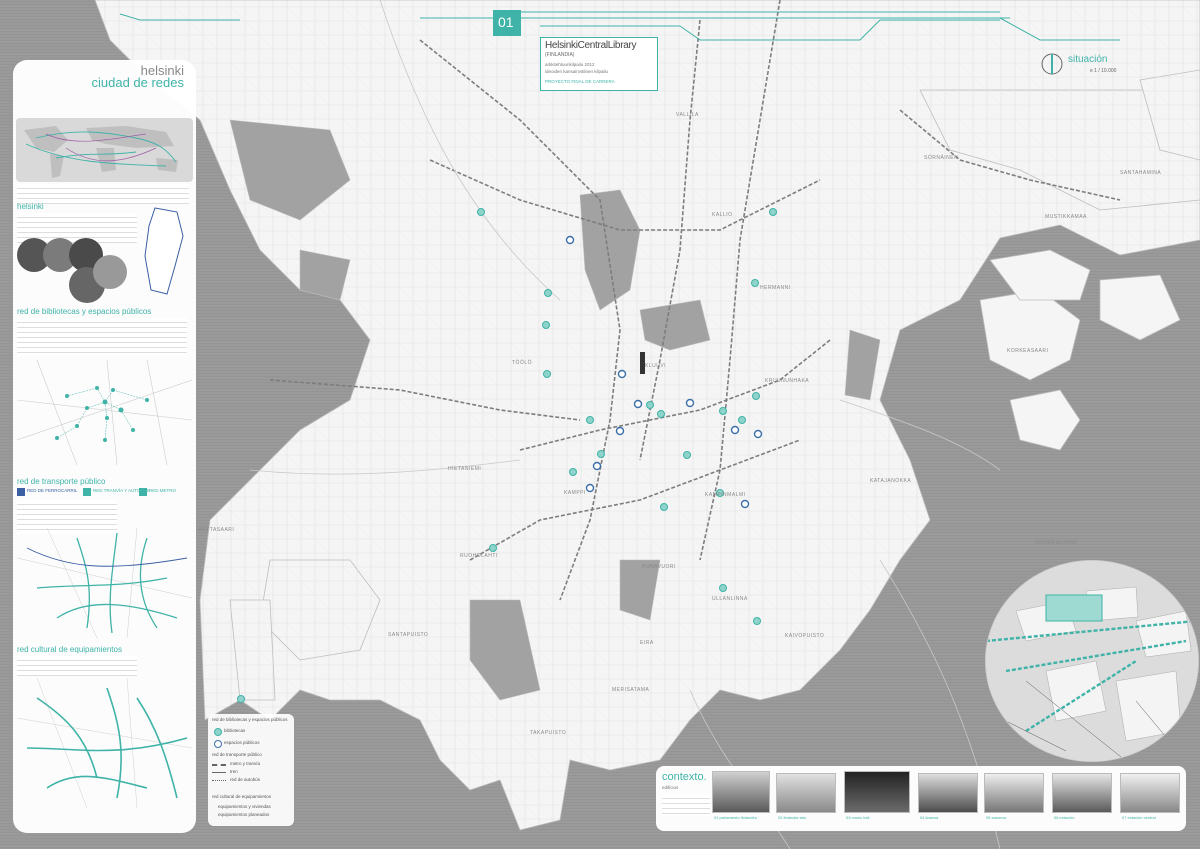 This screenshot has height=849, width=1200. I want to click on section-equipamientos: red cultural de equipamientos, so click(69, 649).